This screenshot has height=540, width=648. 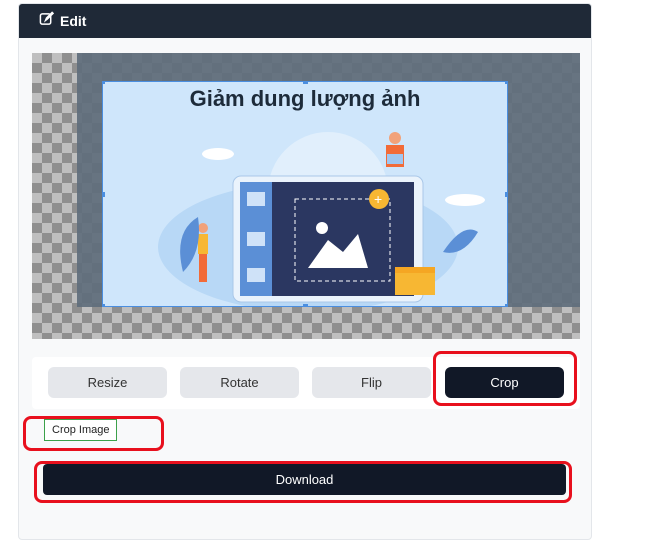 I want to click on crop-handle-bottom, so click(x=305, y=305).